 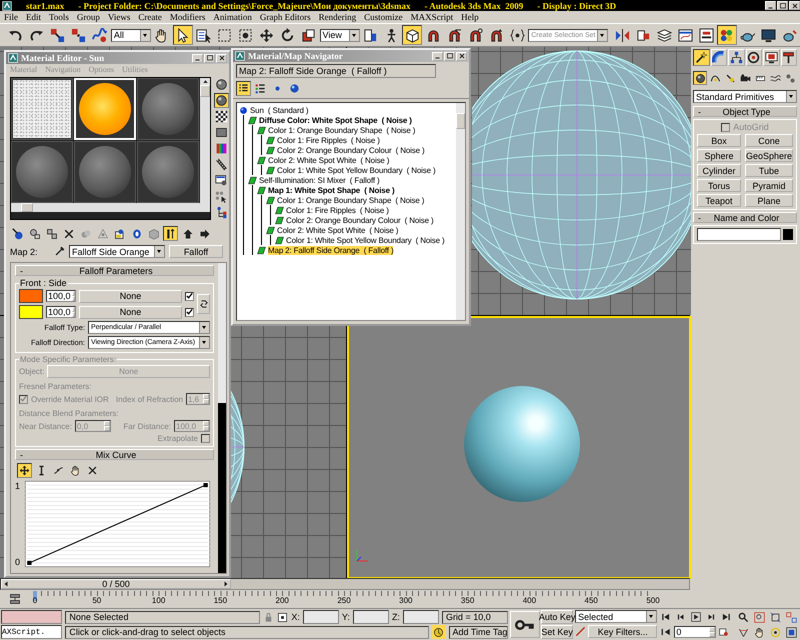 I want to click on frame-label: 50, so click(x=97, y=600).